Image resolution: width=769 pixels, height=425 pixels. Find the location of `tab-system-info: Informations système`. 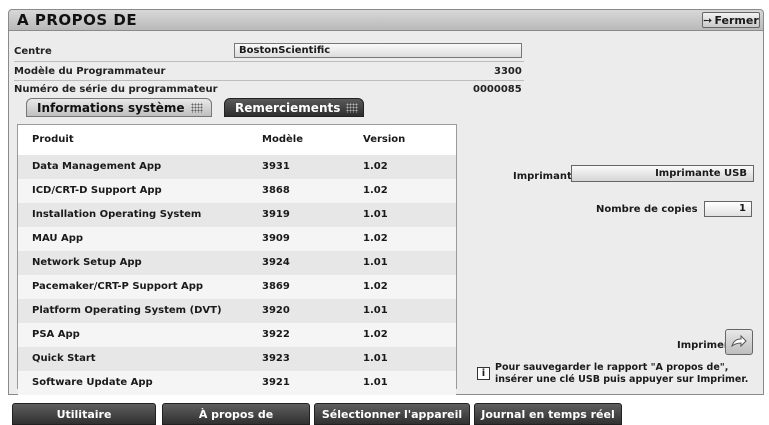

tab-system-info: Informations système is located at coordinates (119, 107).